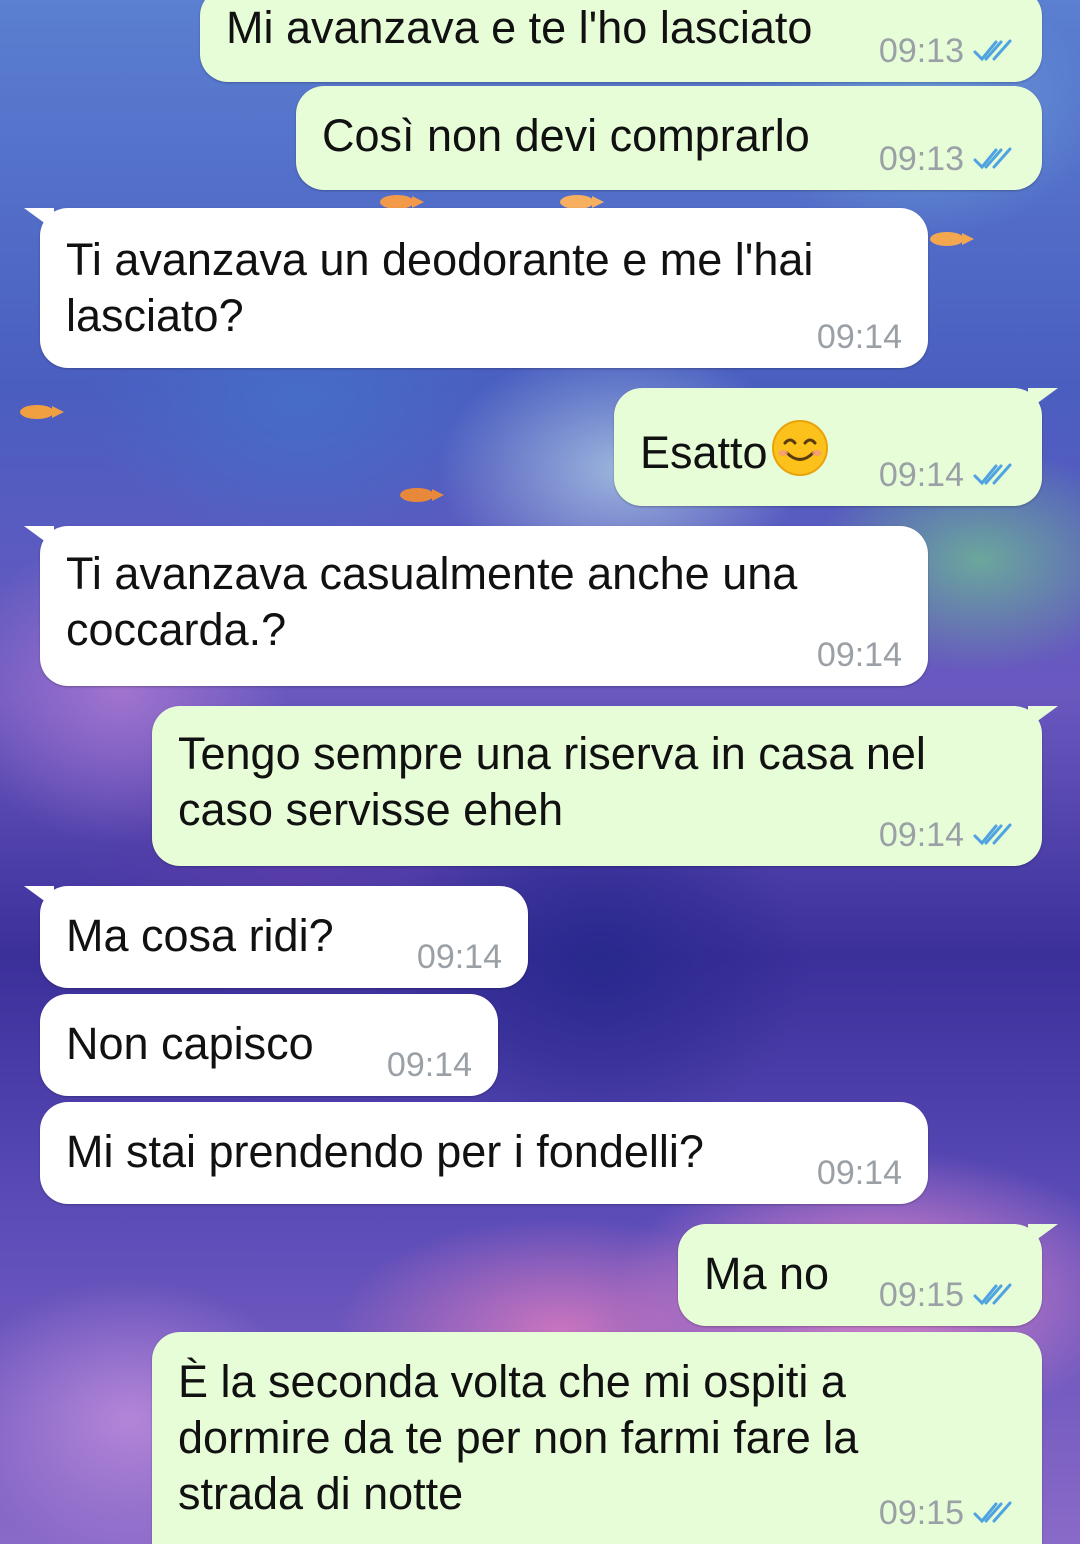 Image resolution: width=1080 pixels, height=1544 pixels. I want to click on outgoing-message: Esatto 09:14, so click(836, 447).